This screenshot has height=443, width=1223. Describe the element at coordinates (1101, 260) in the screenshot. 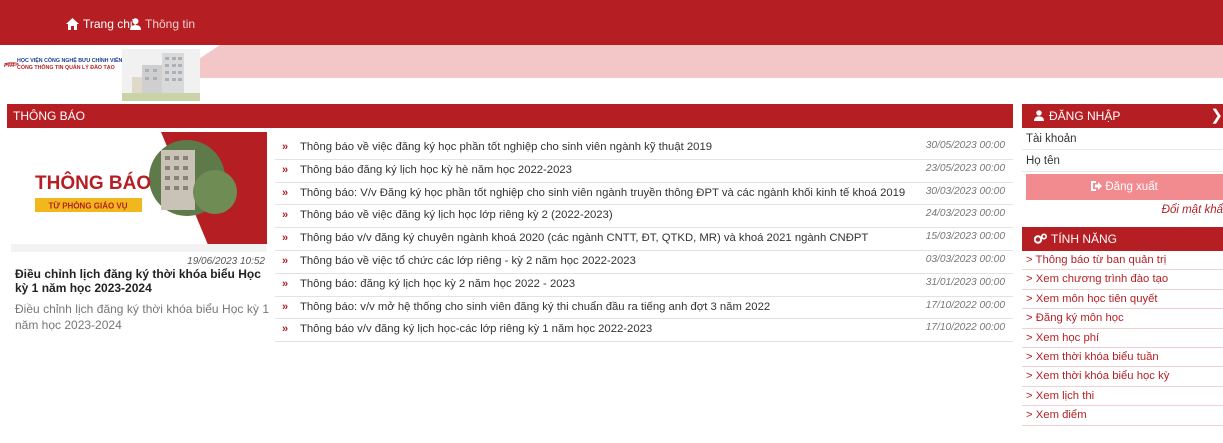

I see `feature-label: Thông báo từ ban quản trị` at that location.